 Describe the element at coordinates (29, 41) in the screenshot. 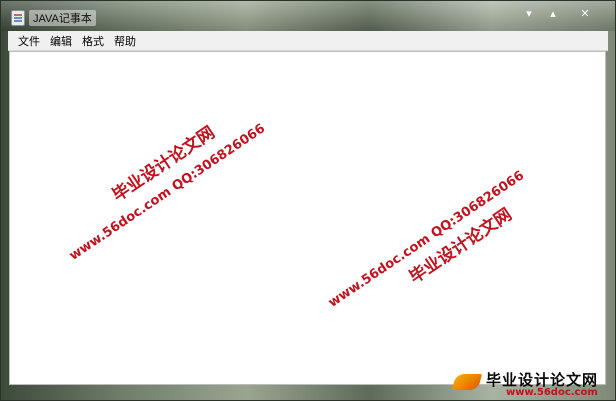

I see `menu-file: 文件` at that location.